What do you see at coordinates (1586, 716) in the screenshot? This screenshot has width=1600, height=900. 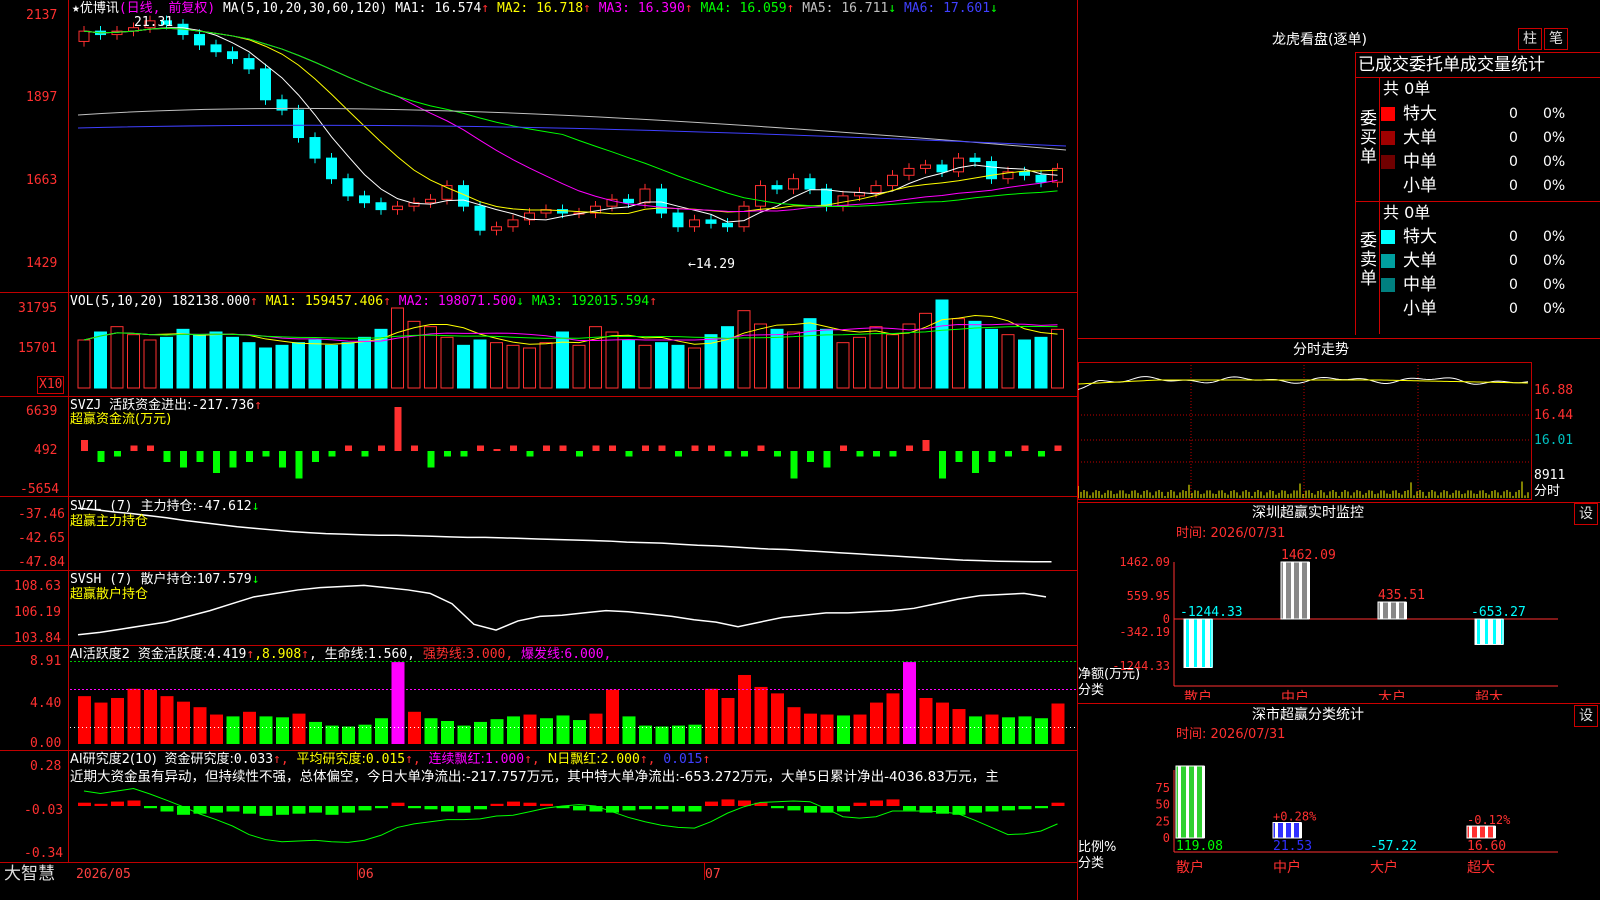 I see `sz-class-settings-button: 设` at bounding box center [1586, 716].